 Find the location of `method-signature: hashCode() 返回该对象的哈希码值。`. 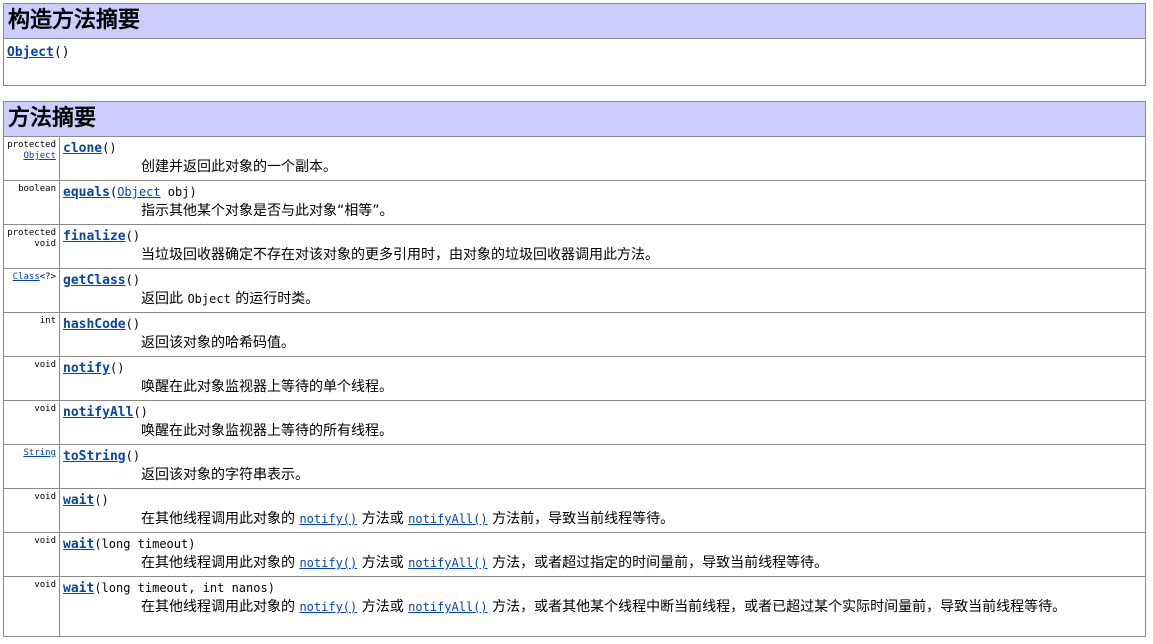

method-signature: hashCode() 返回该对象的哈希码值。 is located at coordinates (602, 334).